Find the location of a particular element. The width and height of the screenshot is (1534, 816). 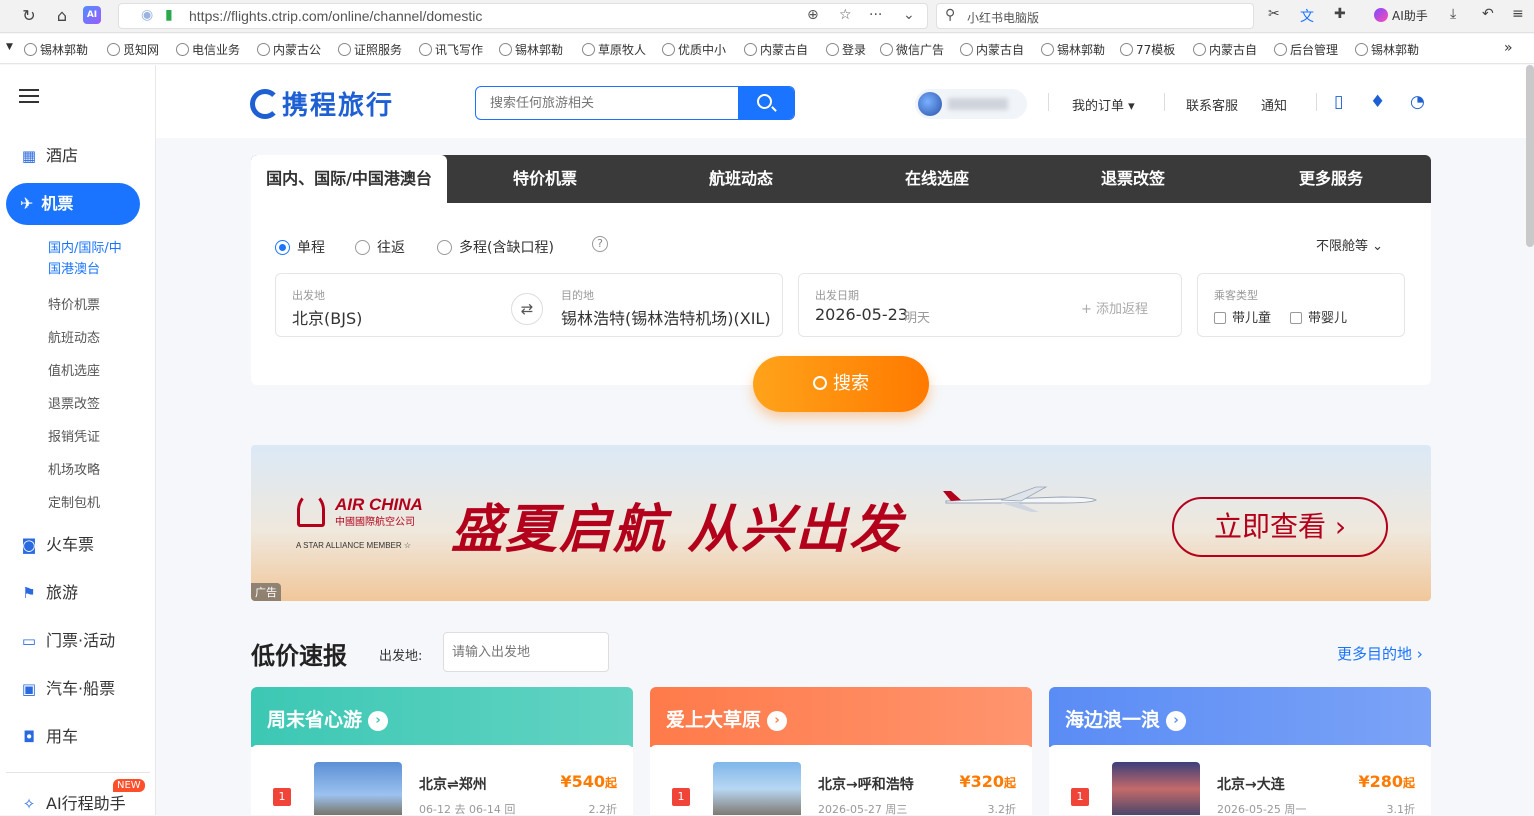

bookmark-item: 内蒙古公 is located at coordinates (289, 49).